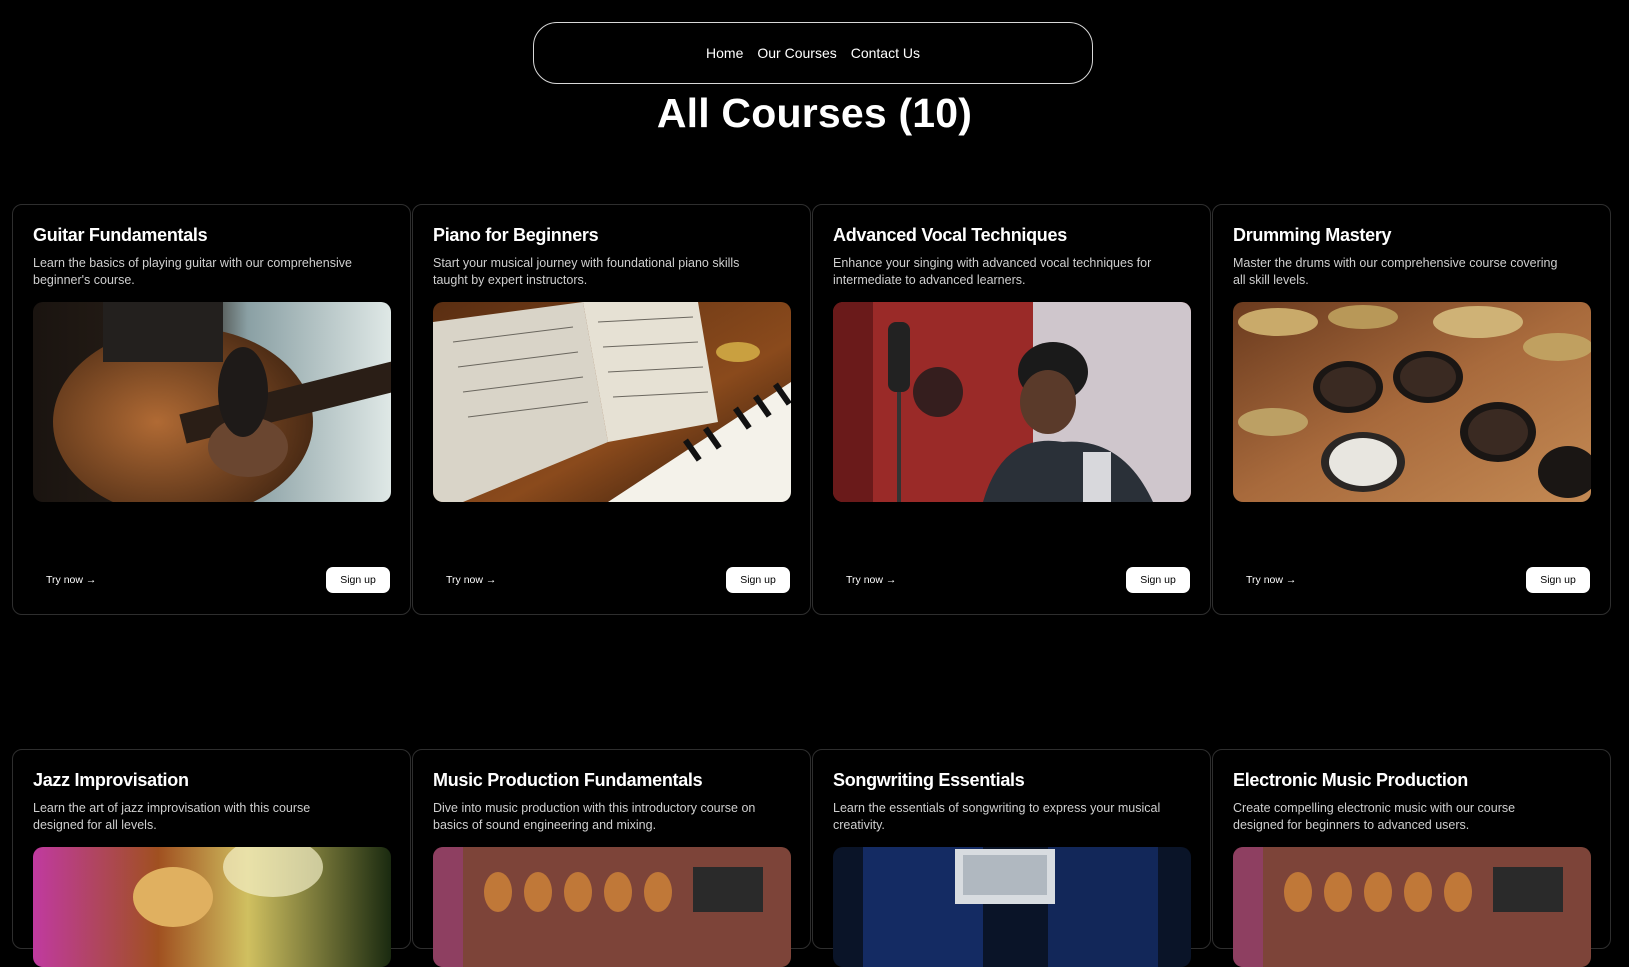  Describe the element at coordinates (950, 235) in the screenshot. I see `course-title: Advanced Vocal Techniques` at that location.